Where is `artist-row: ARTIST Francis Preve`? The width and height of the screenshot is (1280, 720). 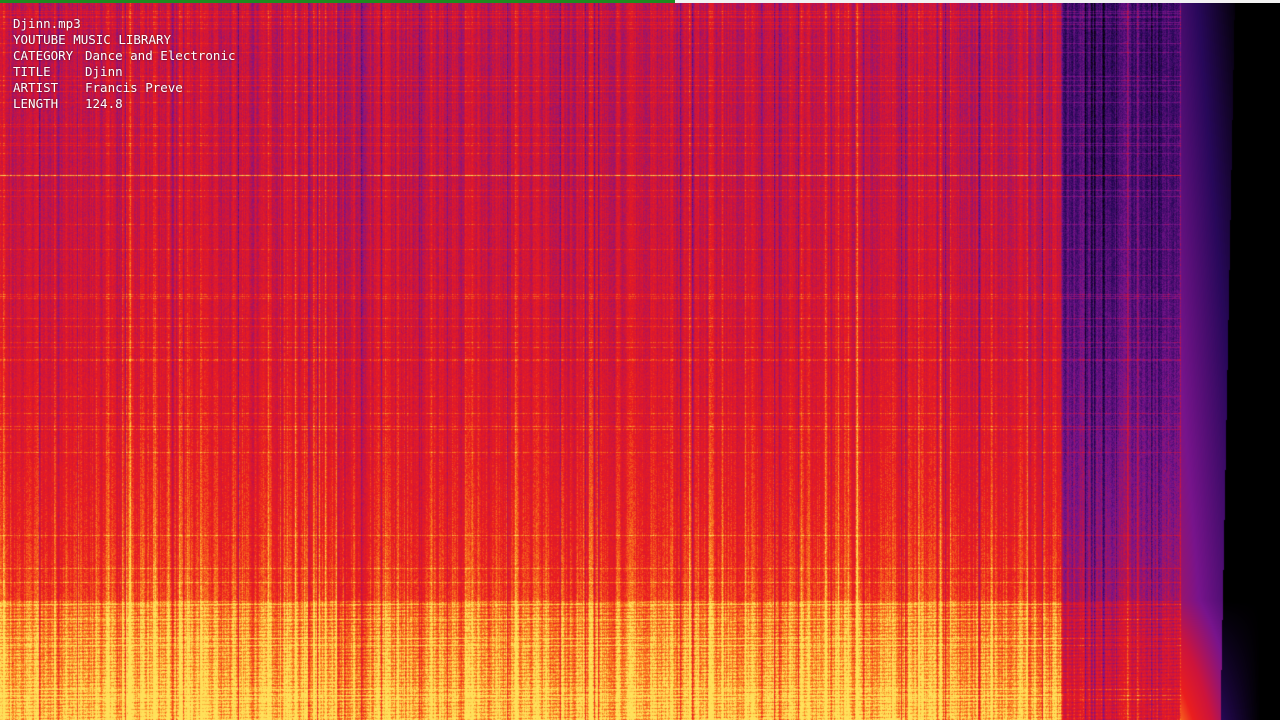
artist-row: ARTIST Francis Preve is located at coordinates (124, 88).